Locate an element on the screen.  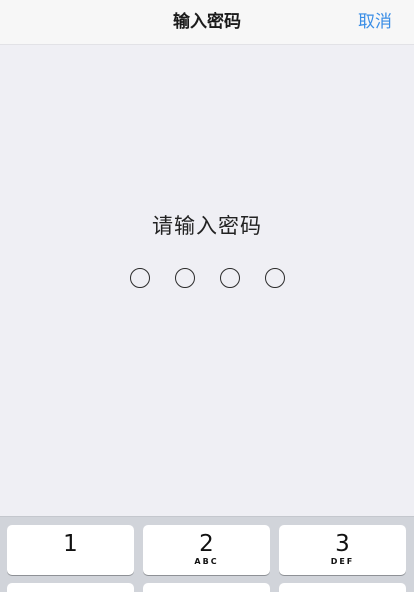
key-3: 3 DEF is located at coordinates (342, 550).